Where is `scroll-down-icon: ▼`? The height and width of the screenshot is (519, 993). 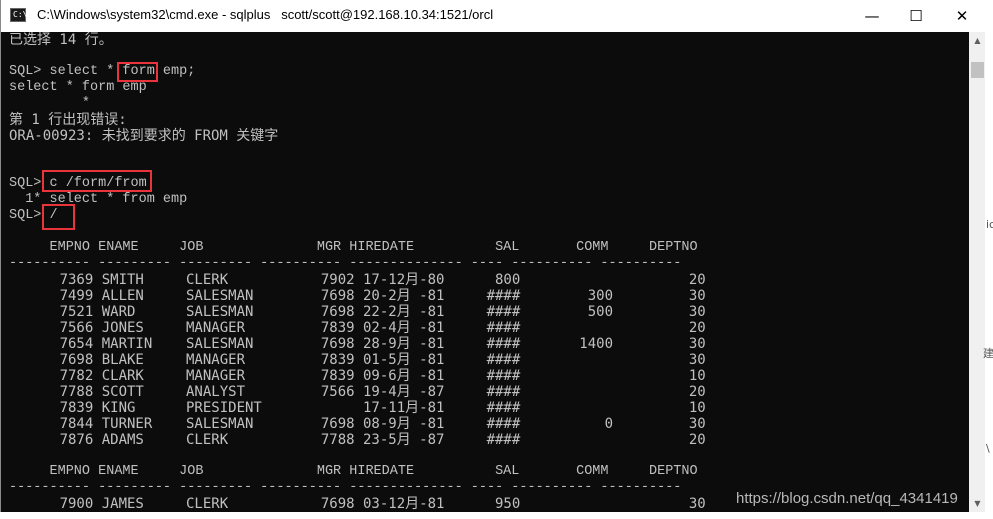 scroll-down-icon: ▼ is located at coordinates (977, 503).